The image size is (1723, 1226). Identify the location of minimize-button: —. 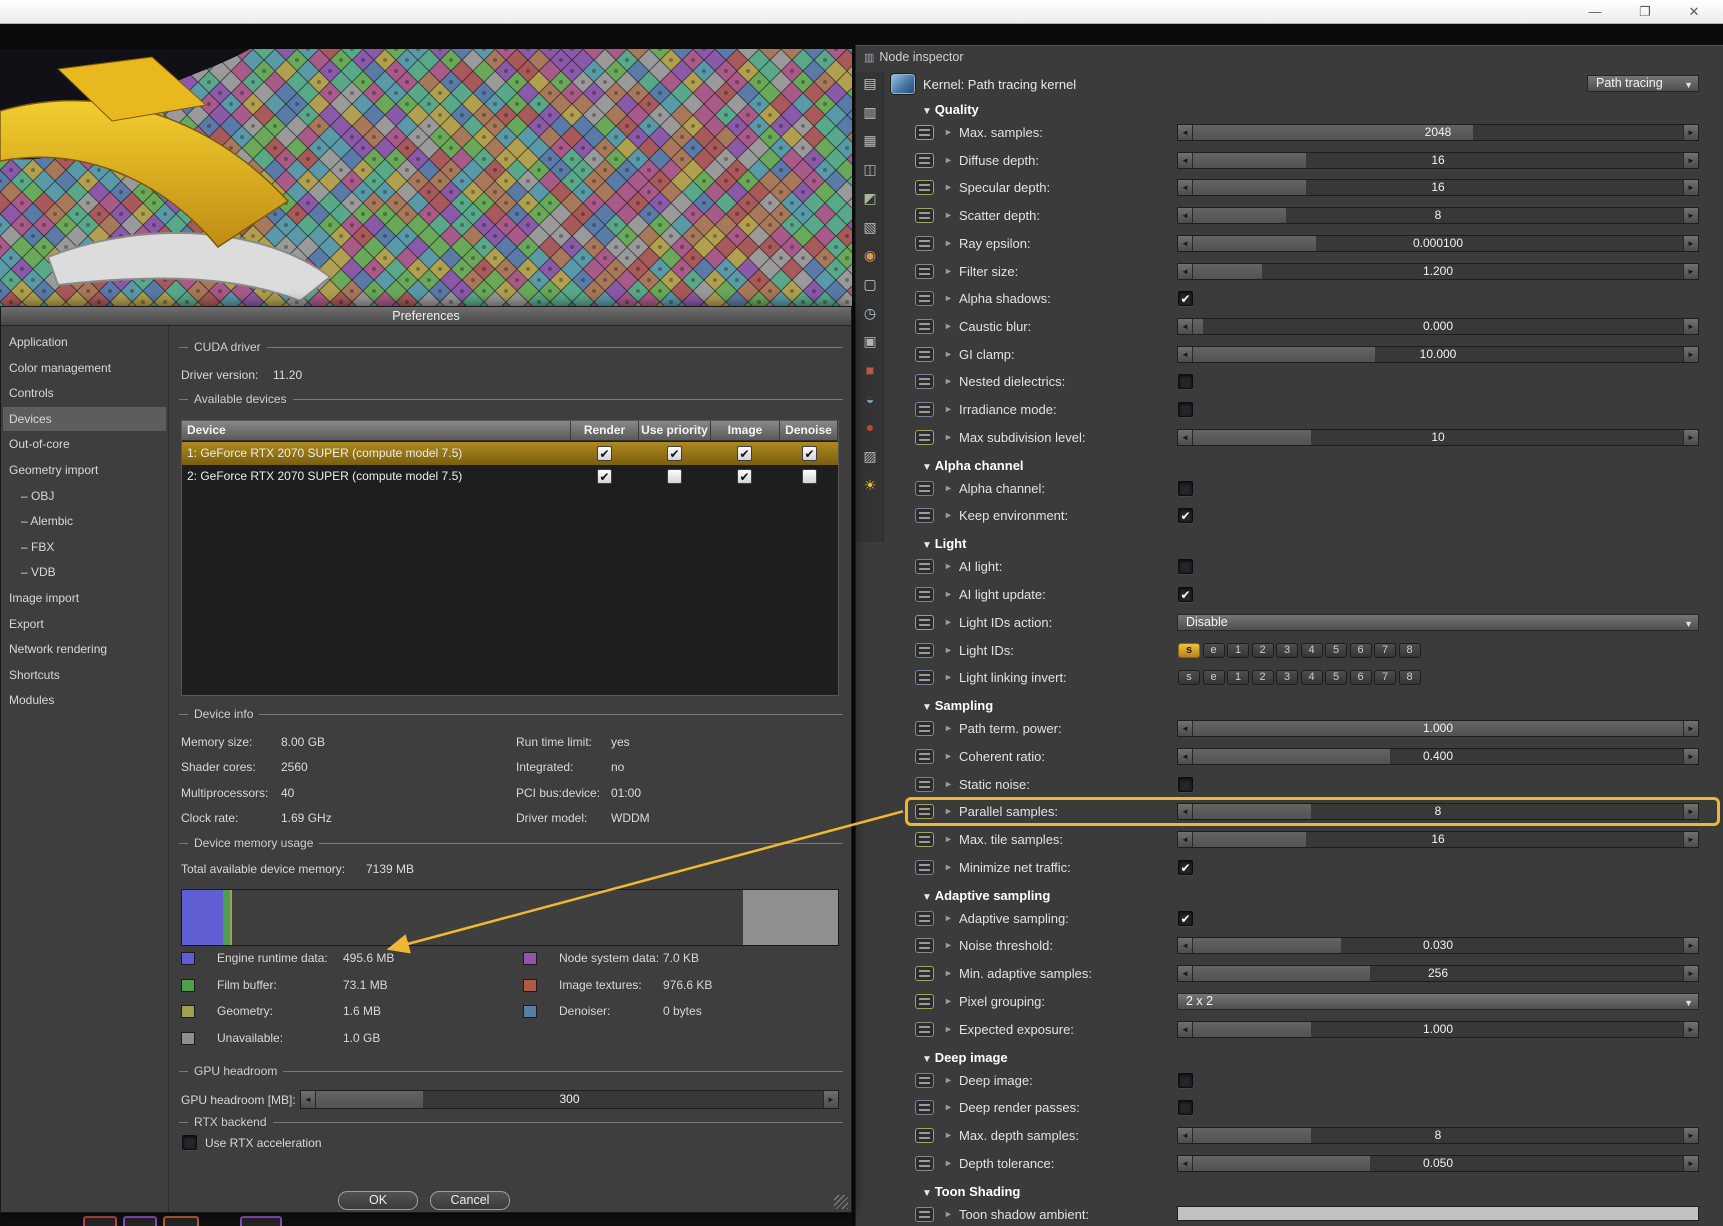
(1595, 12).